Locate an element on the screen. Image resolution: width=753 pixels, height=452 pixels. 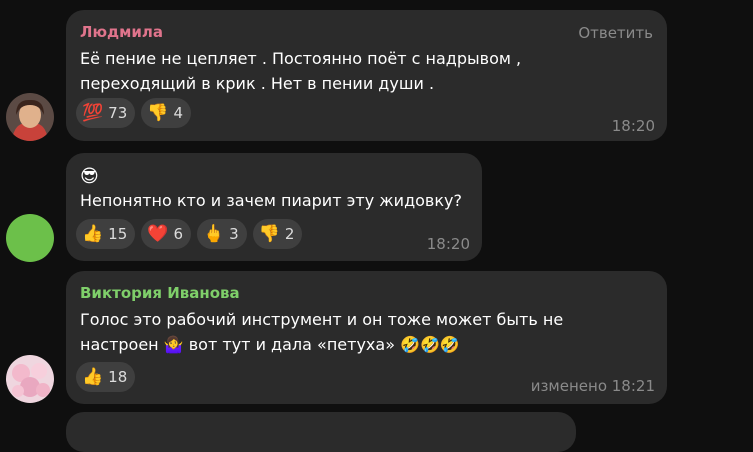
rofl-icon: 🤣🤣🤣 is located at coordinates (430, 344).